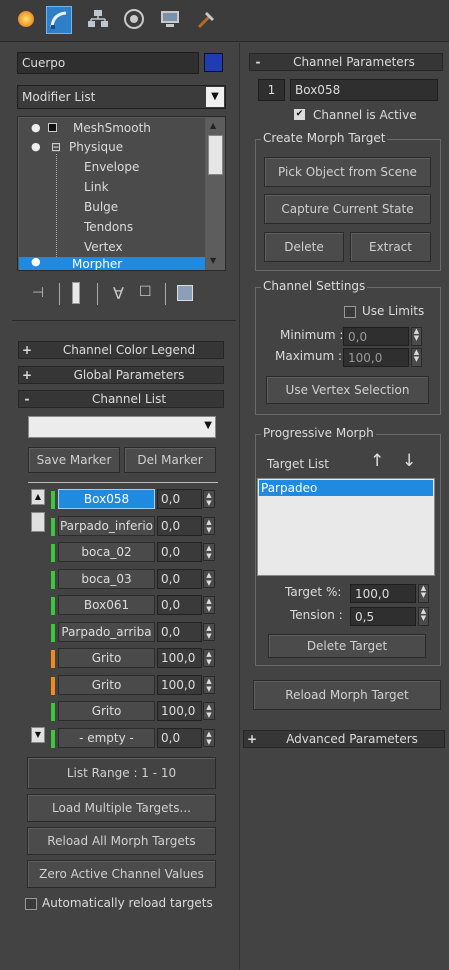 This screenshot has height=970, width=449. What do you see at coordinates (377, 461) in the screenshot?
I see `move-up-icon: ↑` at bounding box center [377, 461].